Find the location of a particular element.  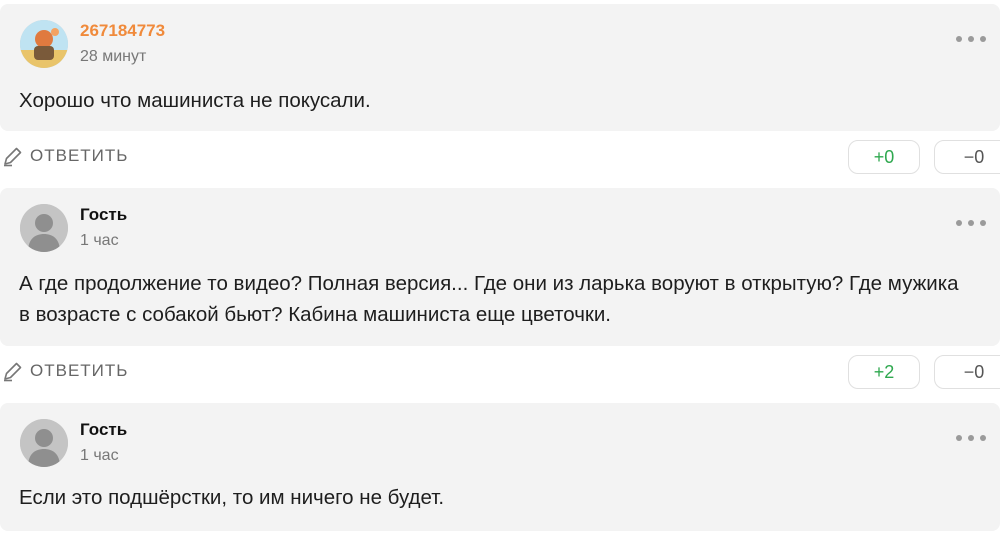

comment-actions: ОТВЕТИТЬ +0 −0 is located at coordinates (500, 156).